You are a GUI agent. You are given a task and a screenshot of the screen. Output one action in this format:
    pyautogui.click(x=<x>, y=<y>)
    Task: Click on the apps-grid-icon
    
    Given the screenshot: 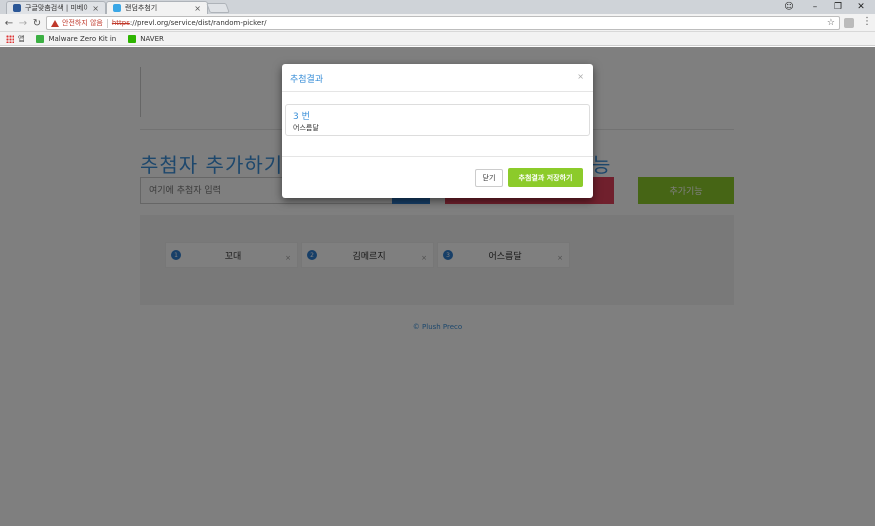 What is the action you would take?
    pyautogui.click(x=10, y=38)
    